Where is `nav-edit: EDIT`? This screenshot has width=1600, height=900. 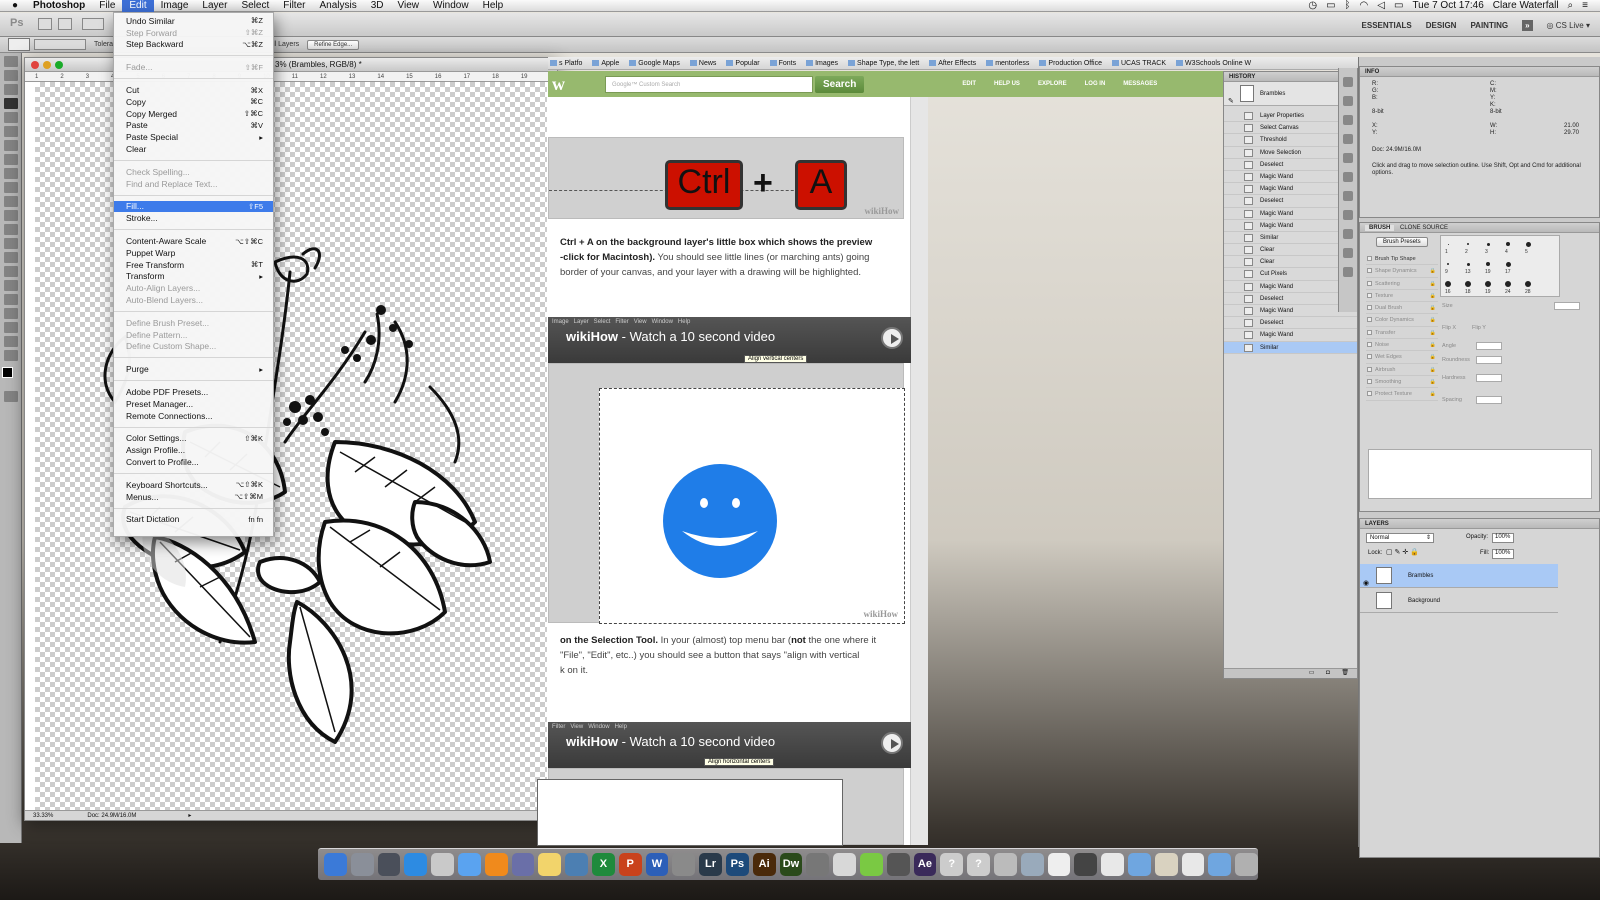 nav-edit: EDIT is located at coordinates (969, 84).